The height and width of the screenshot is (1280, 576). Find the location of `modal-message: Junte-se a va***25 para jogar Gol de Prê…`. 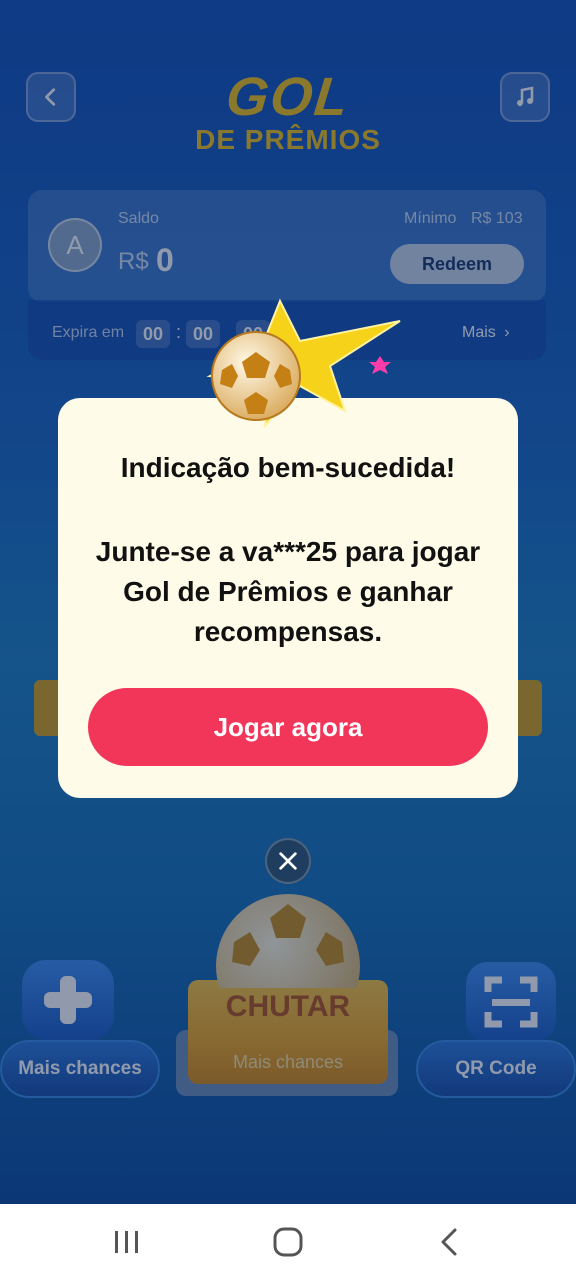

modal-message: Junte-se a va***25 para jogar Gol de Prê… is located at coordinates (288, 591).